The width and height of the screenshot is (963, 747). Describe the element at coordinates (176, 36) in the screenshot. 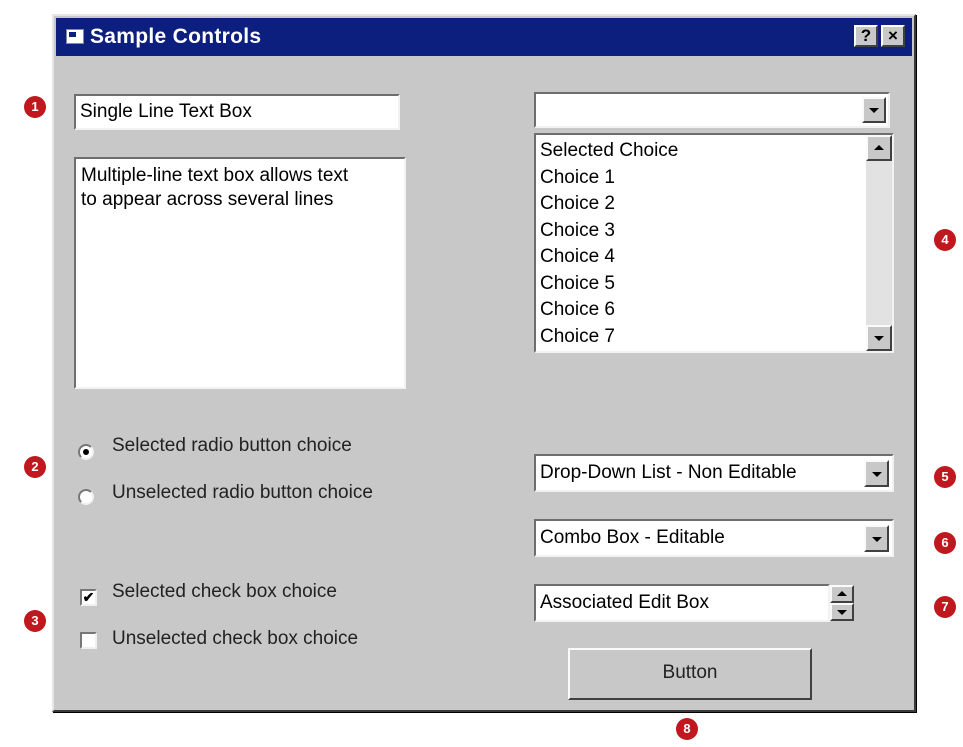

I see `window-title: Sample Controls` at that location.